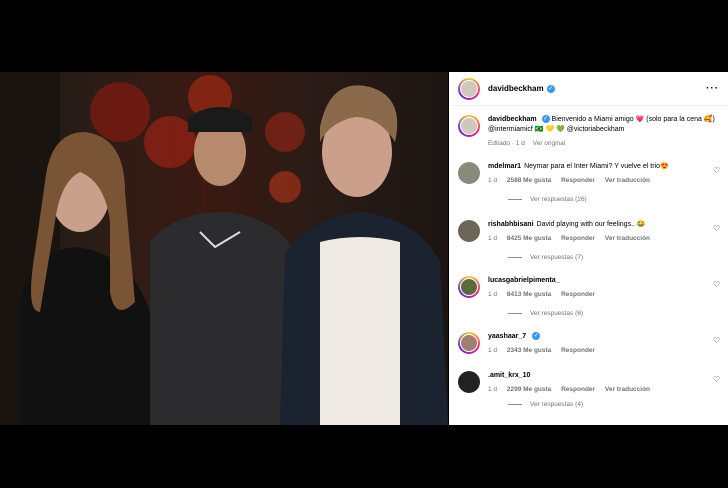 The width and height of the screenshot is (728, 488). I want to click on mention-victoriabeckham: @victoriabeckham, so click(596, 129).